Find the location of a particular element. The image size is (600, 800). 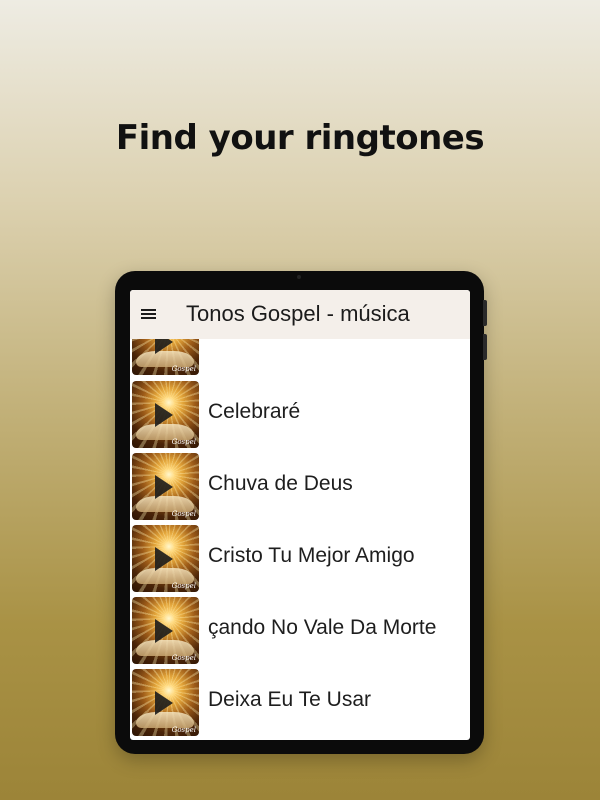

list-item: Gospel Chuva de Deus is located at coordinates (300, 486).